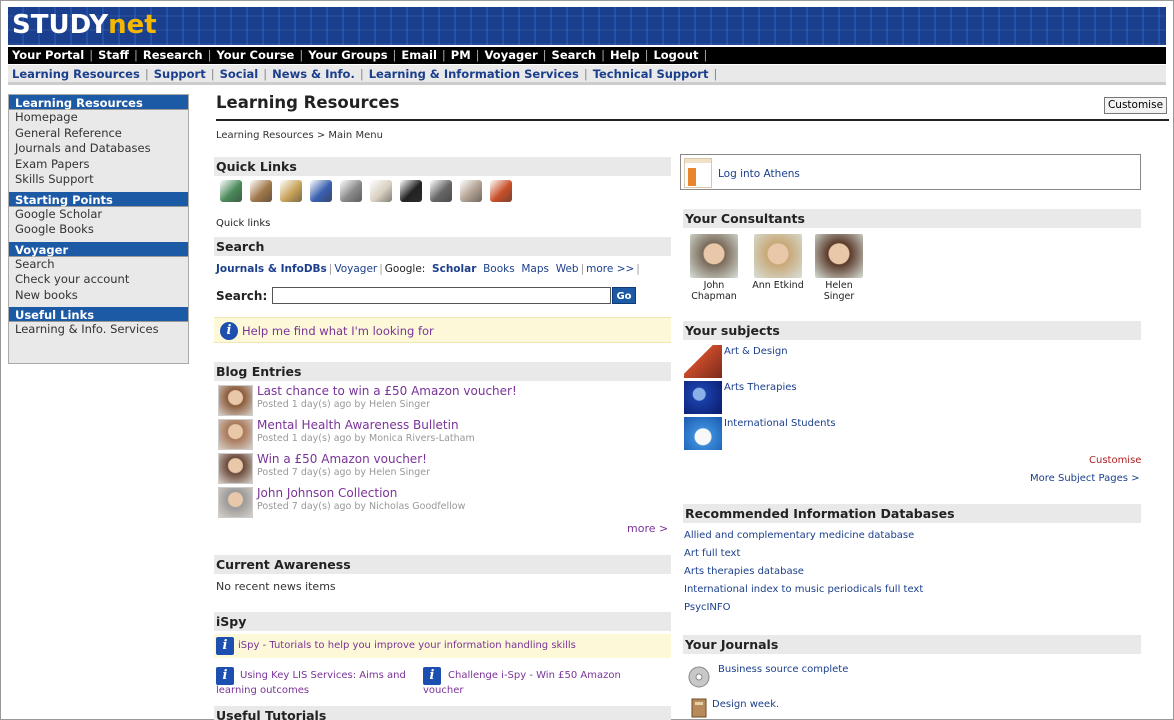  Describe the element at coordinates (313, 74) in the screenshot. I see `subnav-news-and-info: News & Info.` at that location.